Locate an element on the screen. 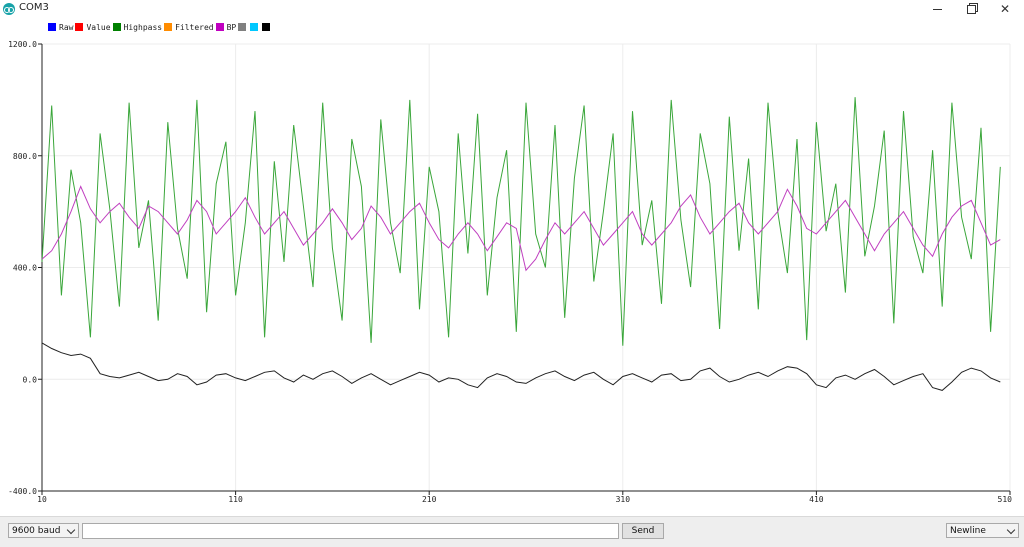  x-tick-label: 510 is located at coordinates (1005, 499).